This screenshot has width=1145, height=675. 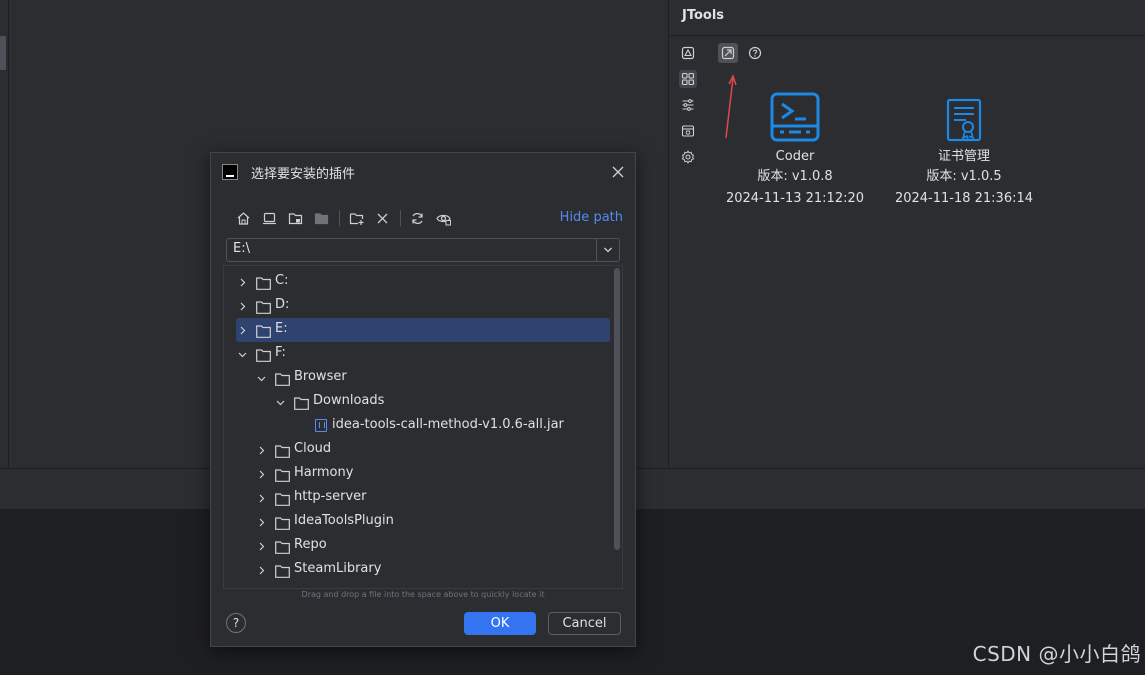 What do you see at coordinates (964, 148) in the screenshot?
I see `plugin-card-certificate: 证书管理 版本: v1.0.5 2024-11-18 21:36:14` at bounding box center [964, 148].